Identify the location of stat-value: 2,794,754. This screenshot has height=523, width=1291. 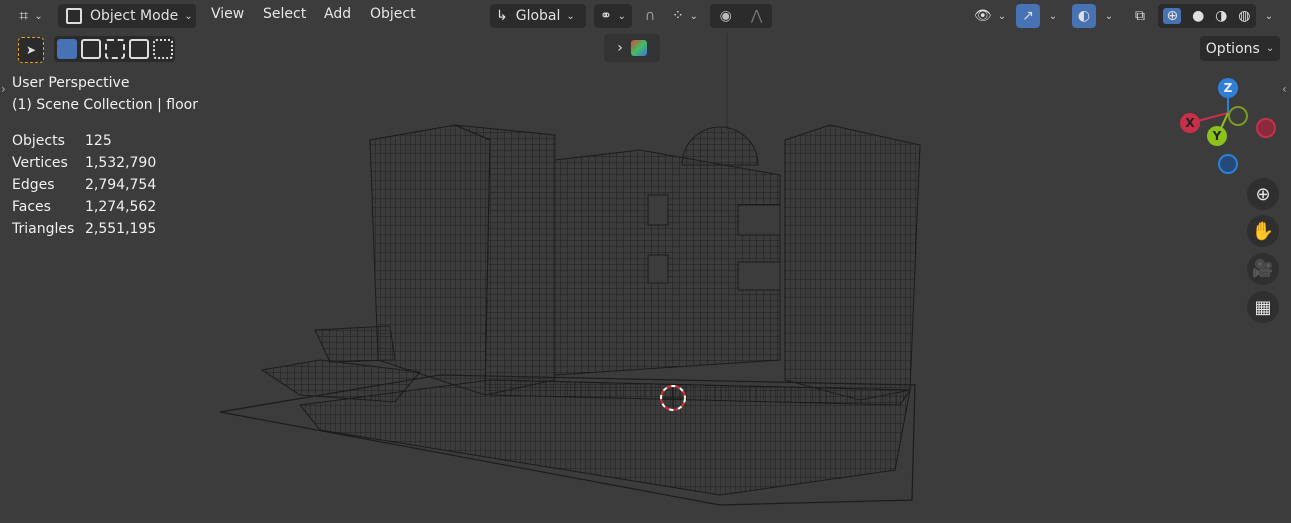
(121, 185).